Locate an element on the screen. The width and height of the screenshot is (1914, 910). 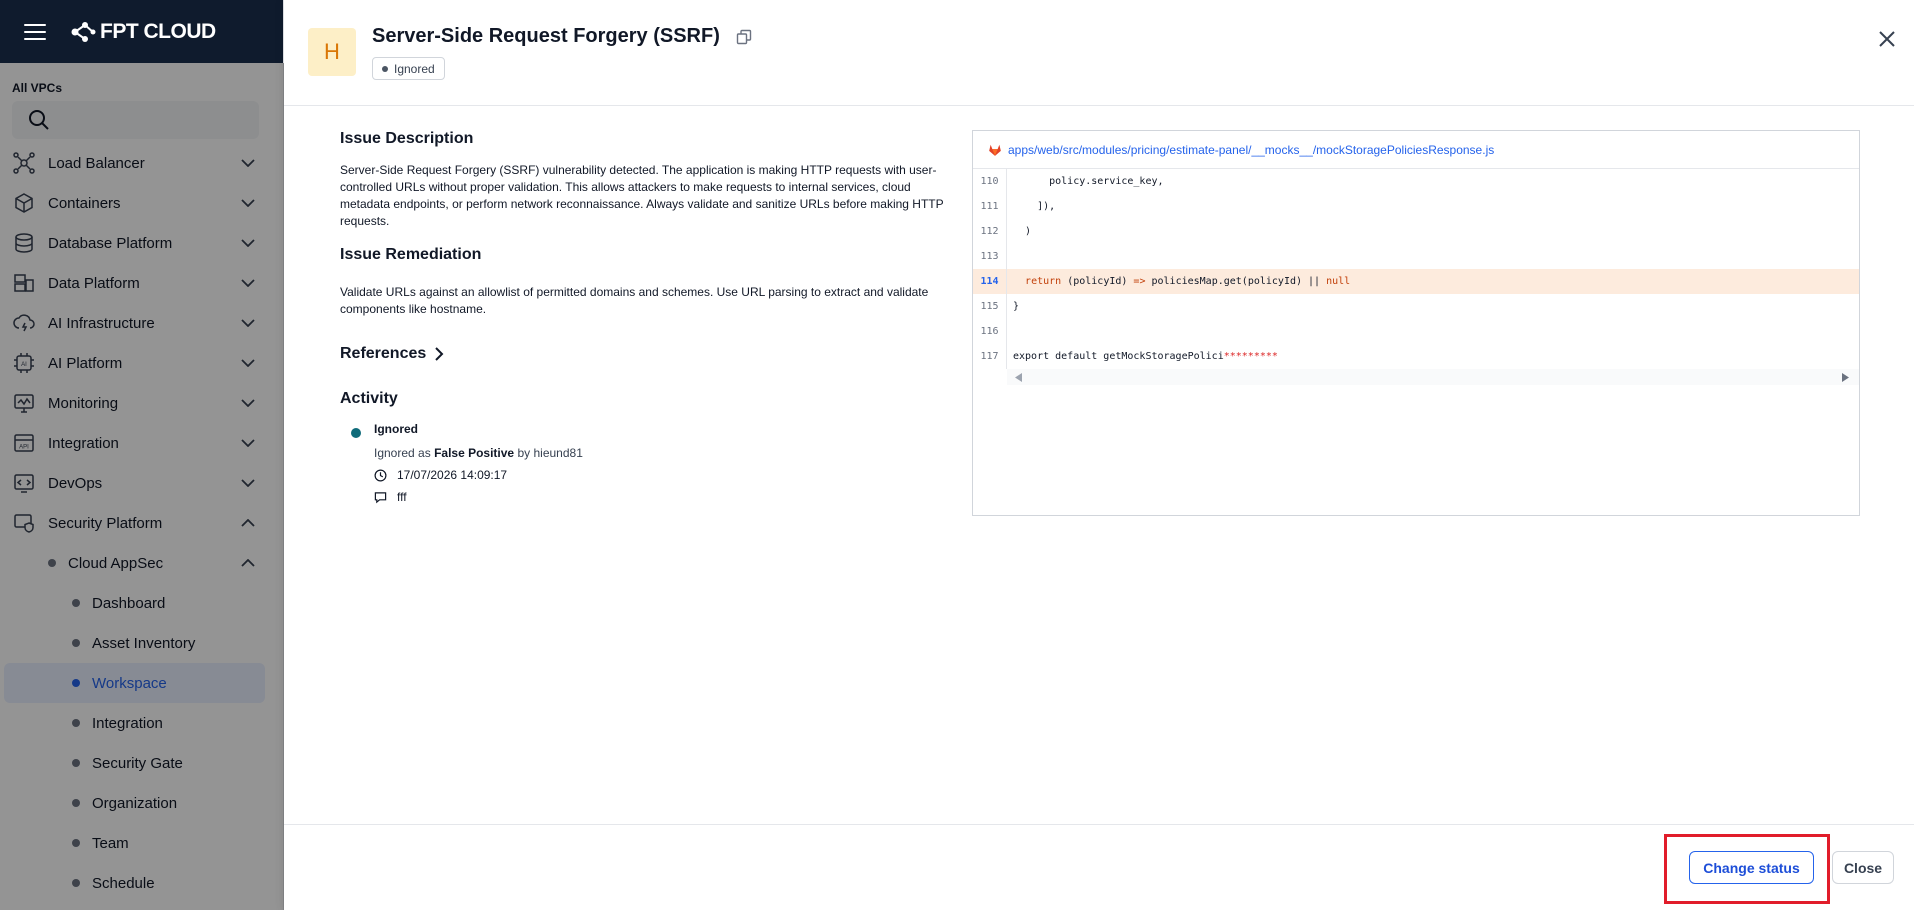
hamburger-menu-icon is located at coordinates (35, 31).